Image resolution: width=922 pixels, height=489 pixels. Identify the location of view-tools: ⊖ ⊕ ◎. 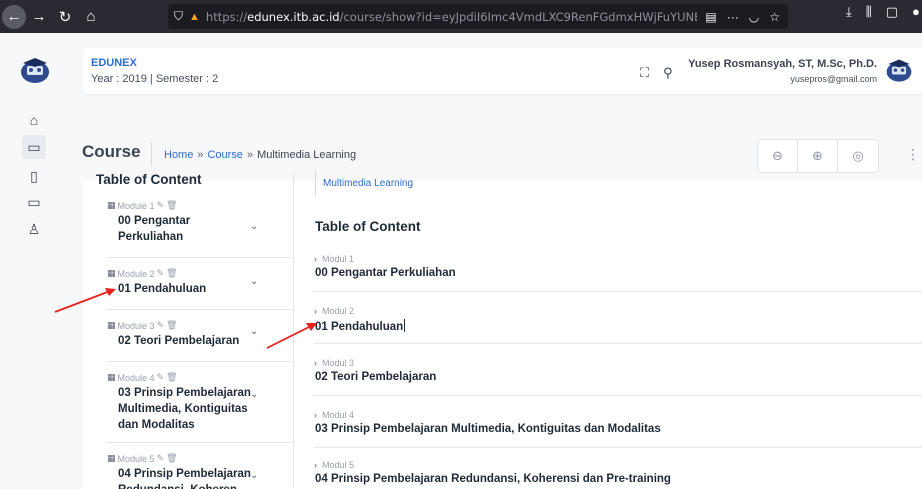
(818, 156).